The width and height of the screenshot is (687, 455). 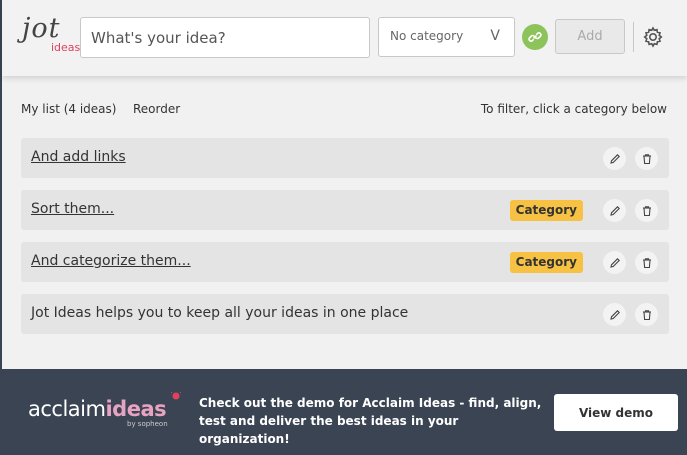 What do you see at coordinates (573, 109) in the screenshot?
I see `filter-hint: To filter, click a category below` at bounding box center [573, 109].